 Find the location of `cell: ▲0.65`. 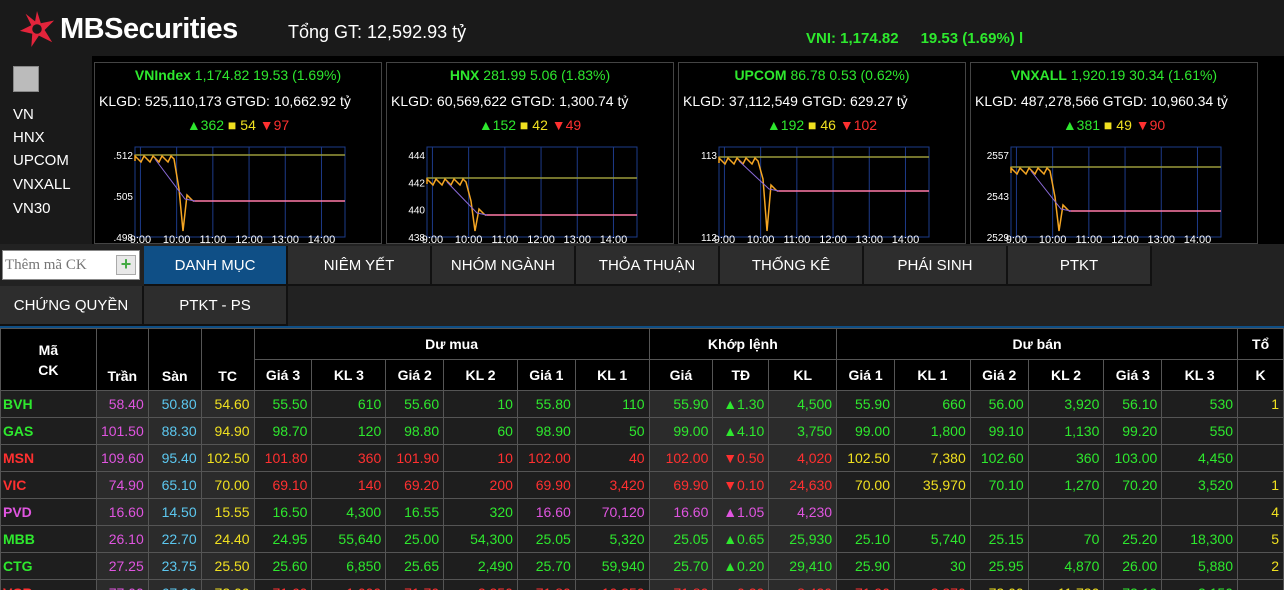

cell: ▲0.65 is located at coordinates (741, 539).